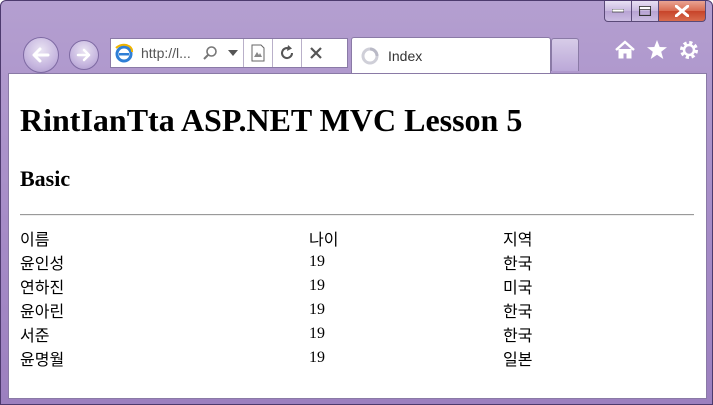 This screenshot has width=713, height=405. What do you see at coordinates (271, 120) in the screenshot?
I see `page-title: RintIanTta ASP.NET MVC Lesson 5` at bounding box center [271, 120].